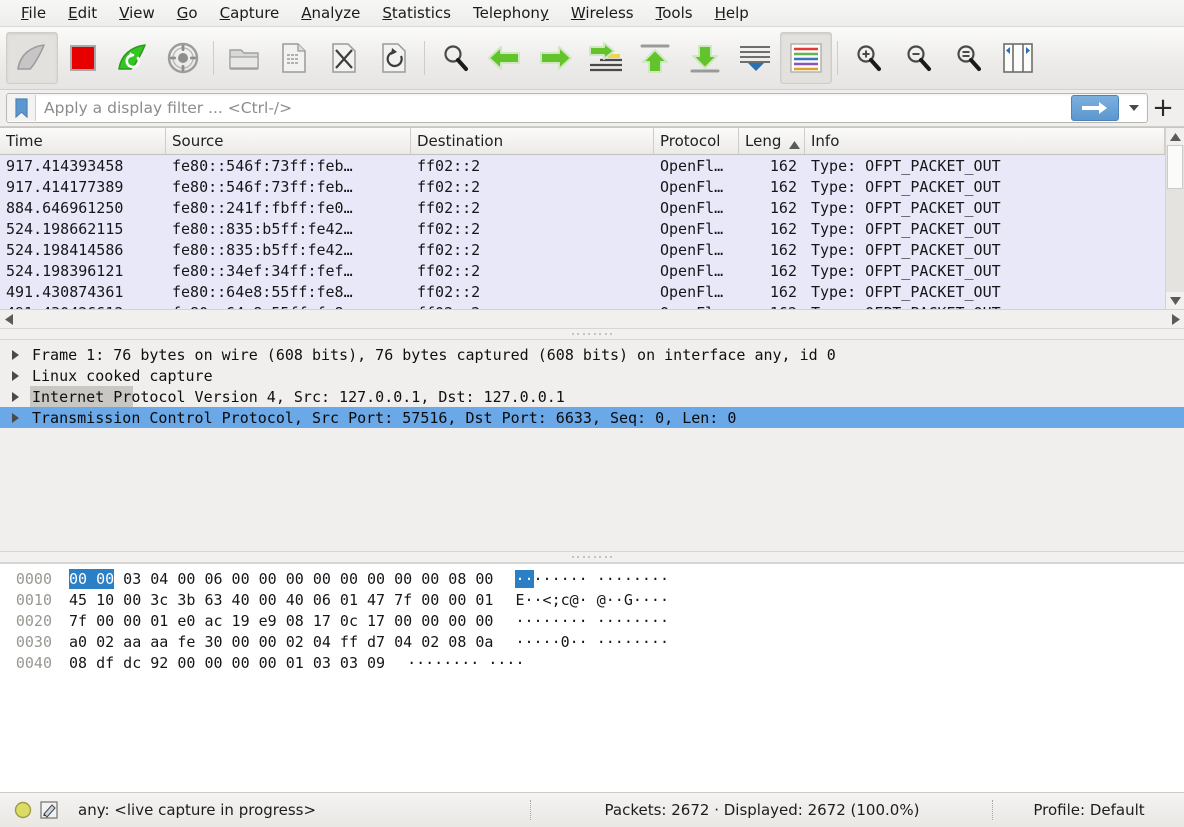 This screenshot has height=827, width=1184. What do you see at coordinates (1134, 108) in the screenshot?
I see `chevron-down-icon` at bounding box center [1134, 108].